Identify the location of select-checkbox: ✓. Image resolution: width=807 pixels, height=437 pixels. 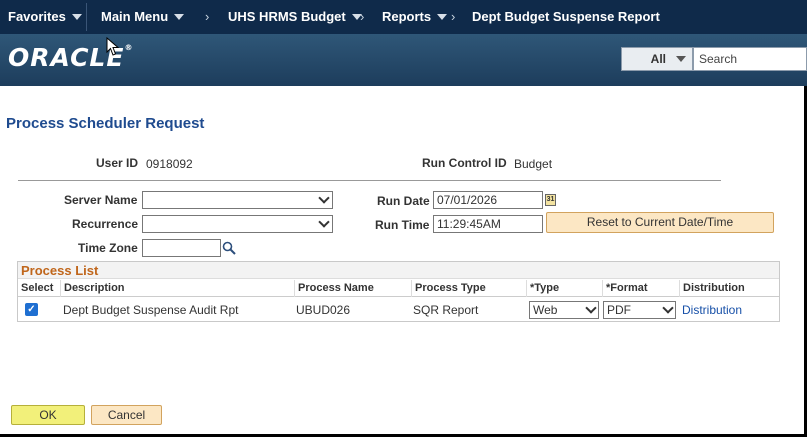
(31, 309).